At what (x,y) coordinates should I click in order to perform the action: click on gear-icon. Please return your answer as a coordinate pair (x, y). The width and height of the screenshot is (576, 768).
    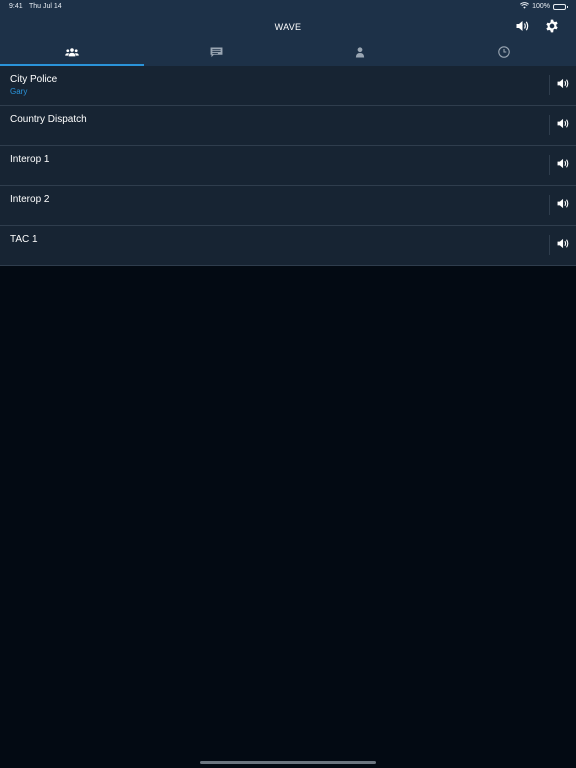
    Looking at the image, I should click on (552, 28).